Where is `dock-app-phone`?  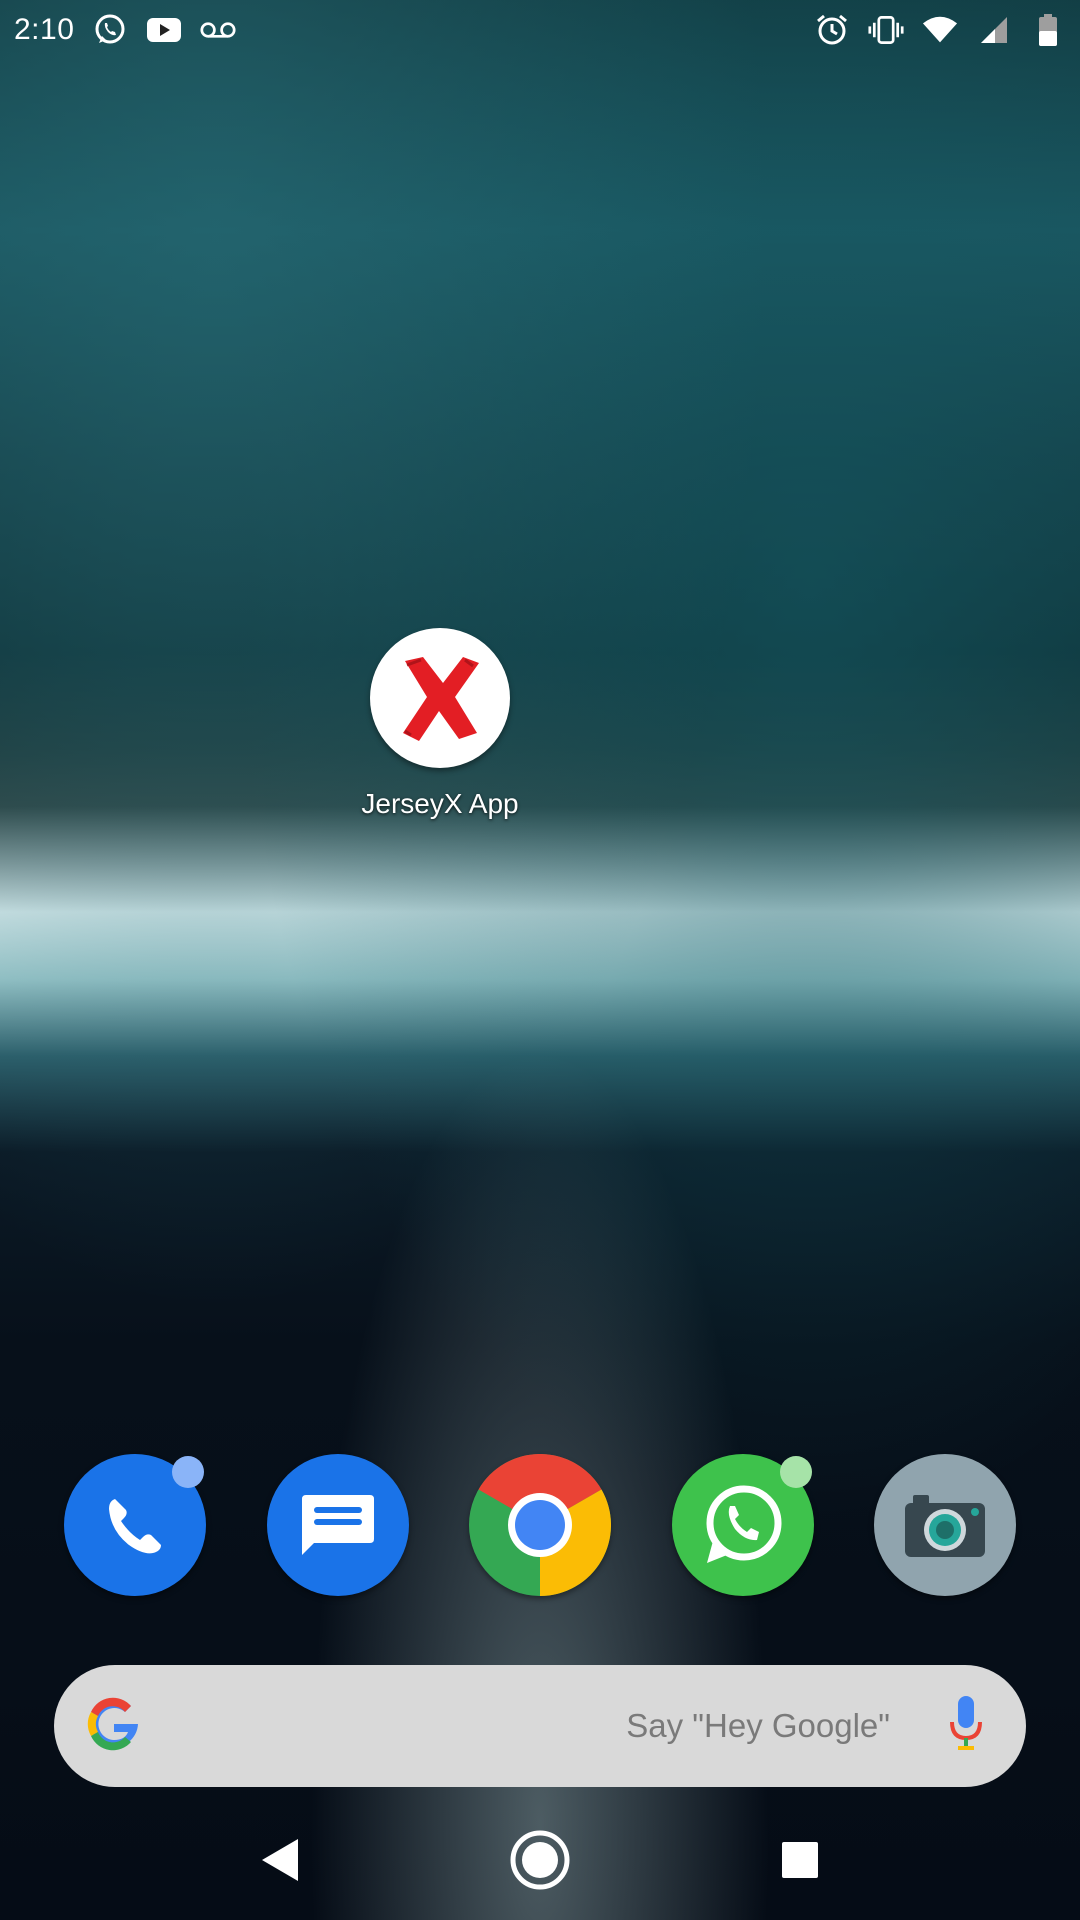 dock-app-phone is located at coordinates (135, 1525).